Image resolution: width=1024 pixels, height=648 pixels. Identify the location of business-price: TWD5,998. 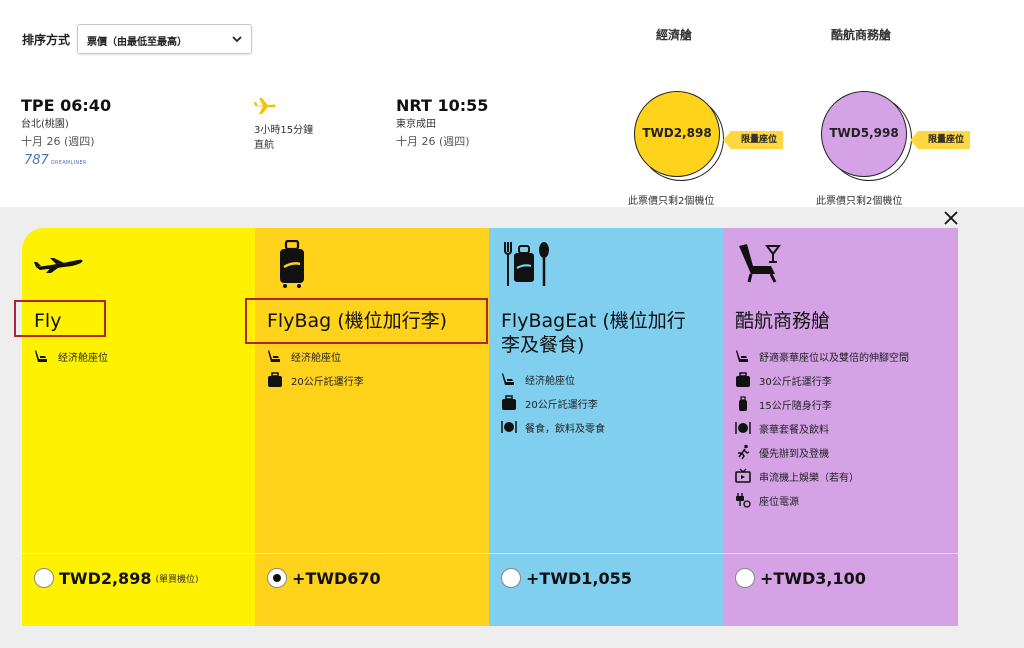
(864, 133).